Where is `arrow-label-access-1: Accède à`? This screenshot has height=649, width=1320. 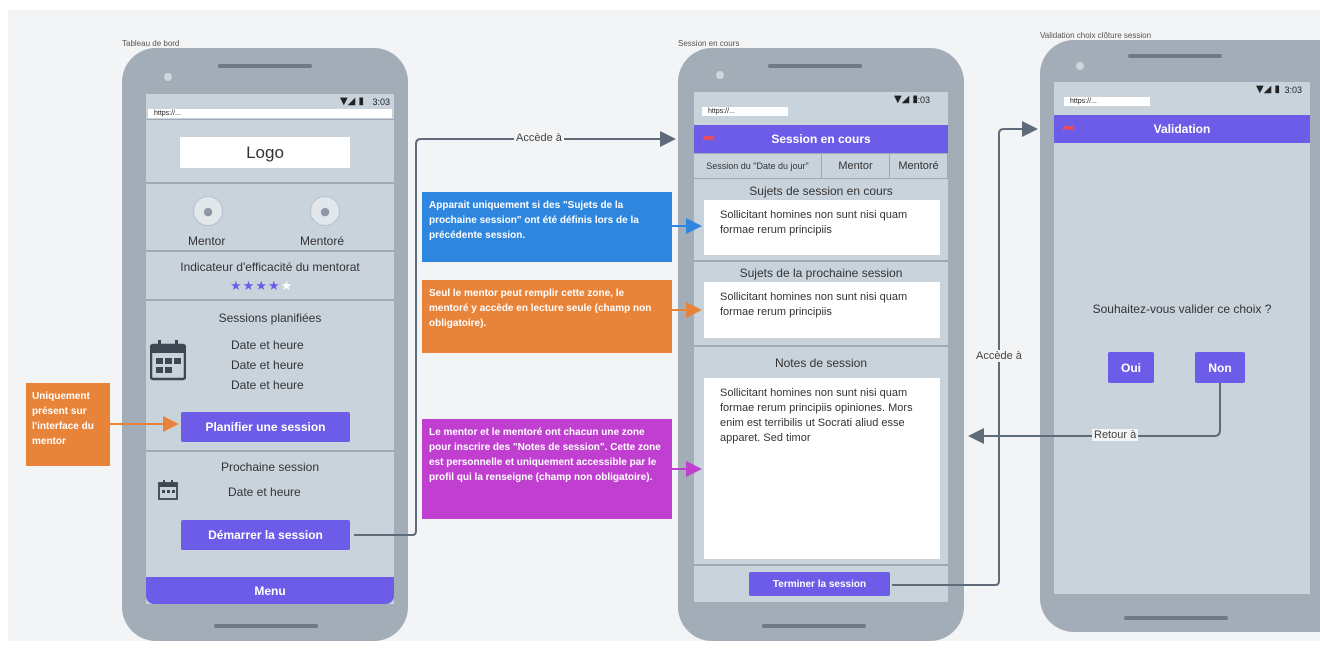 arrow-label-access-1: Accède à is located at coordinates (539, 138).